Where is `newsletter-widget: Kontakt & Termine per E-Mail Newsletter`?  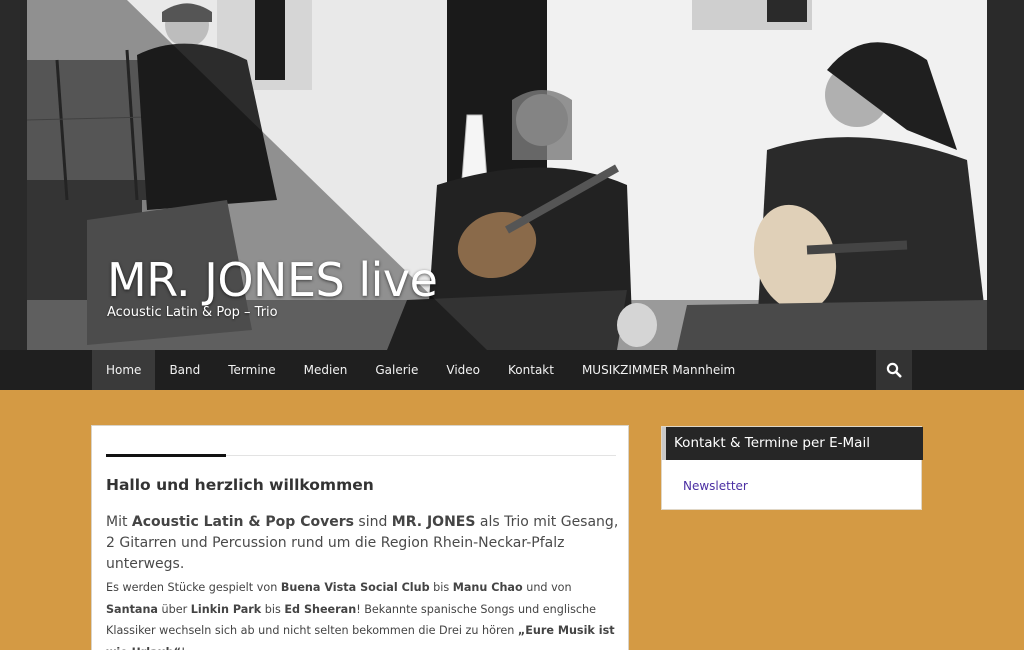 newsletter-widget: Kontakt & Termine per E-Mail Newsletter is located at coordinates (792, 468).